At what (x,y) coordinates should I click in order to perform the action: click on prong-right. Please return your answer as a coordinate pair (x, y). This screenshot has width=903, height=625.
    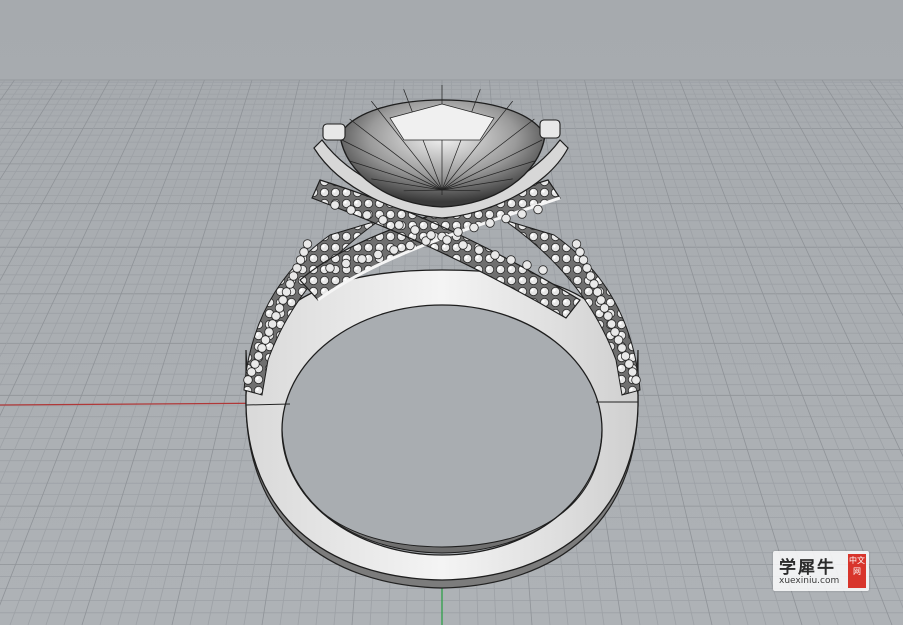
    Looking at the image, I should click on (550, 129).